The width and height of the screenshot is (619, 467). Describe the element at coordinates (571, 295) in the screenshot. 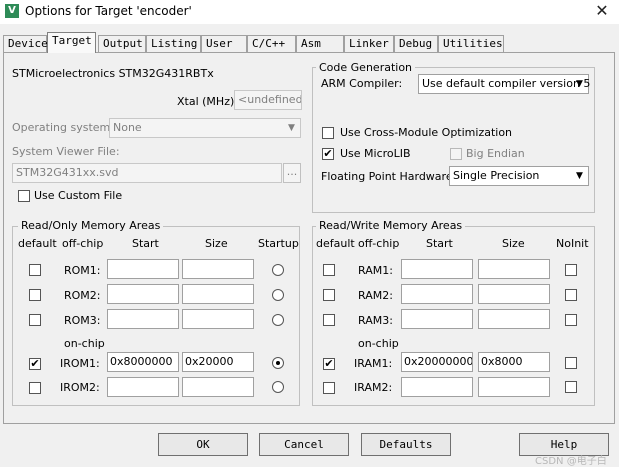

I see `ram2-noinit-checkbox` at that location.